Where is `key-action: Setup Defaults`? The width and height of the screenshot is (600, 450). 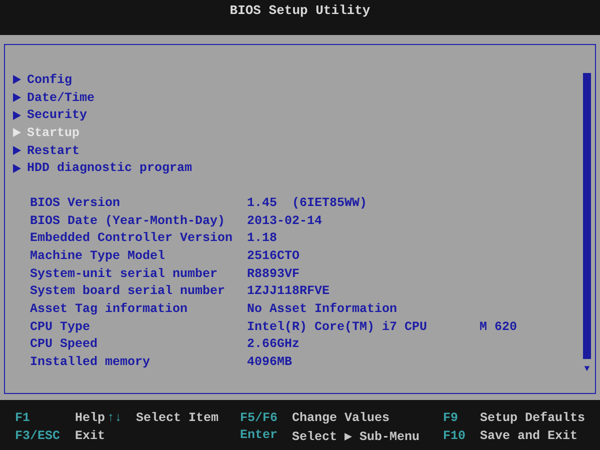 key-action: Setup Defaults is located at coordinates (533, 418).